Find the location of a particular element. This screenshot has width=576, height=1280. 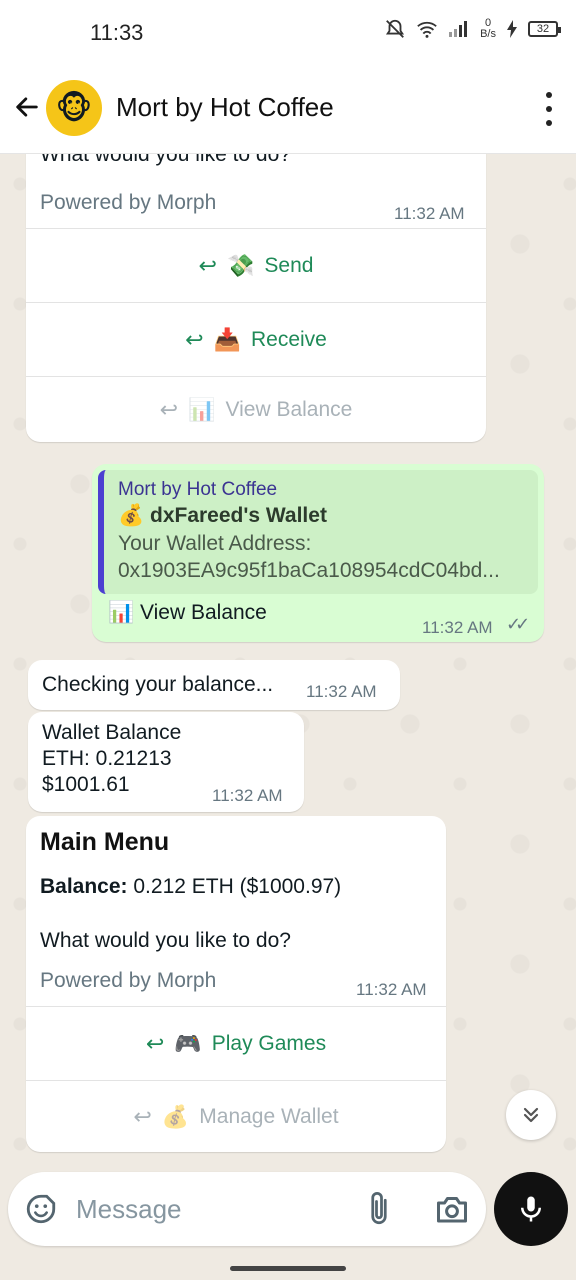

wallet-balance-title: Wallet Balance is located at coordinates (112, 732).